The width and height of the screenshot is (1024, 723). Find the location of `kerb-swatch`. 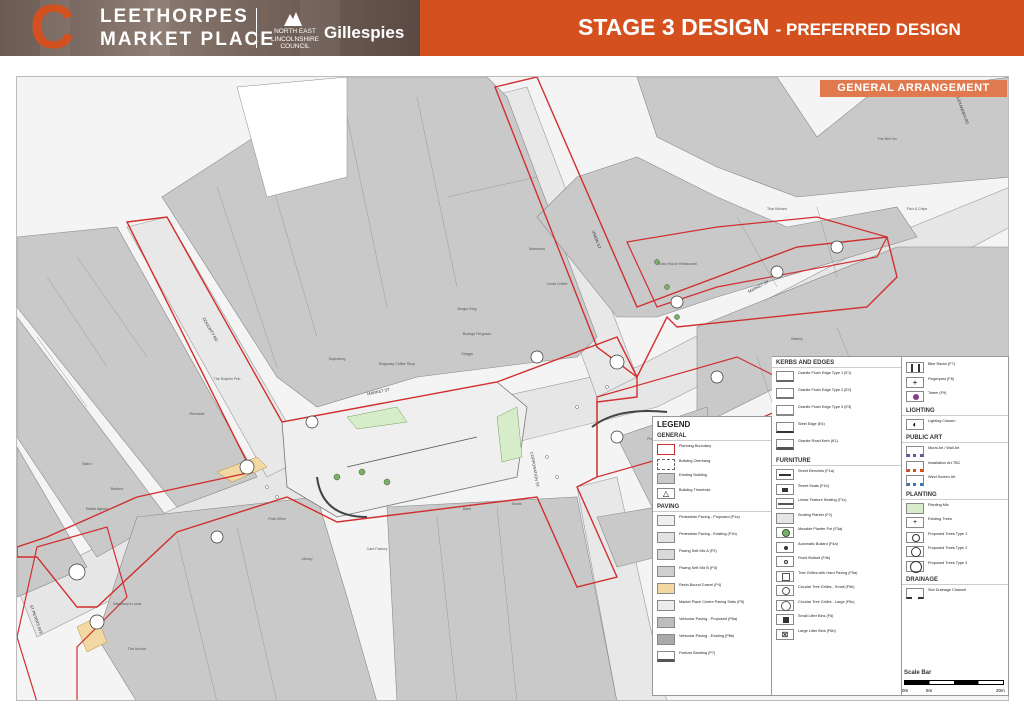

kerb-swatch is located at coordinates (785, 444).